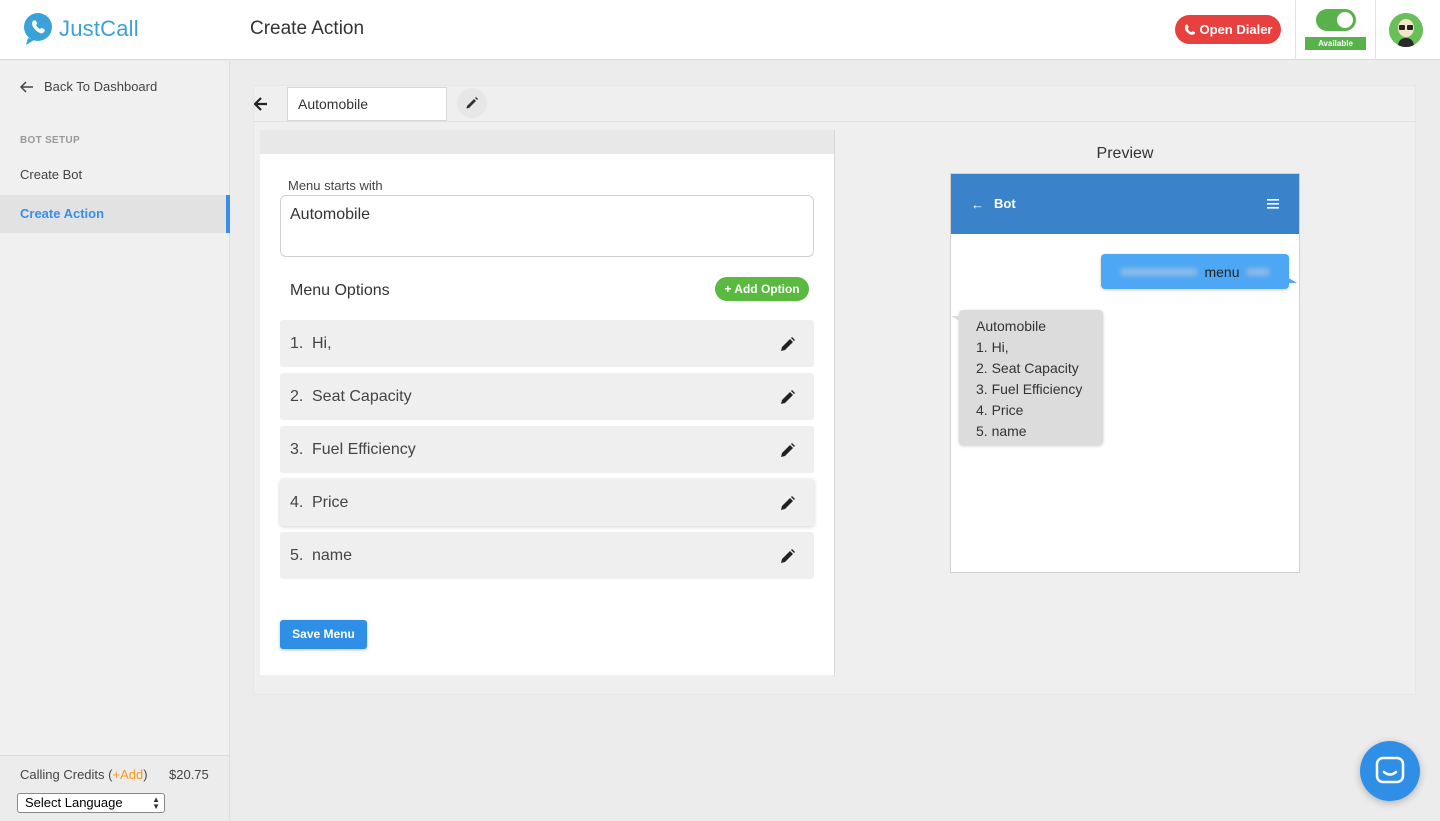 The image size is (1440, 821). Describe the element at coordinates (335, 185) in the screenshot. I see `menu-starts-label: Menu starts with` at that location.